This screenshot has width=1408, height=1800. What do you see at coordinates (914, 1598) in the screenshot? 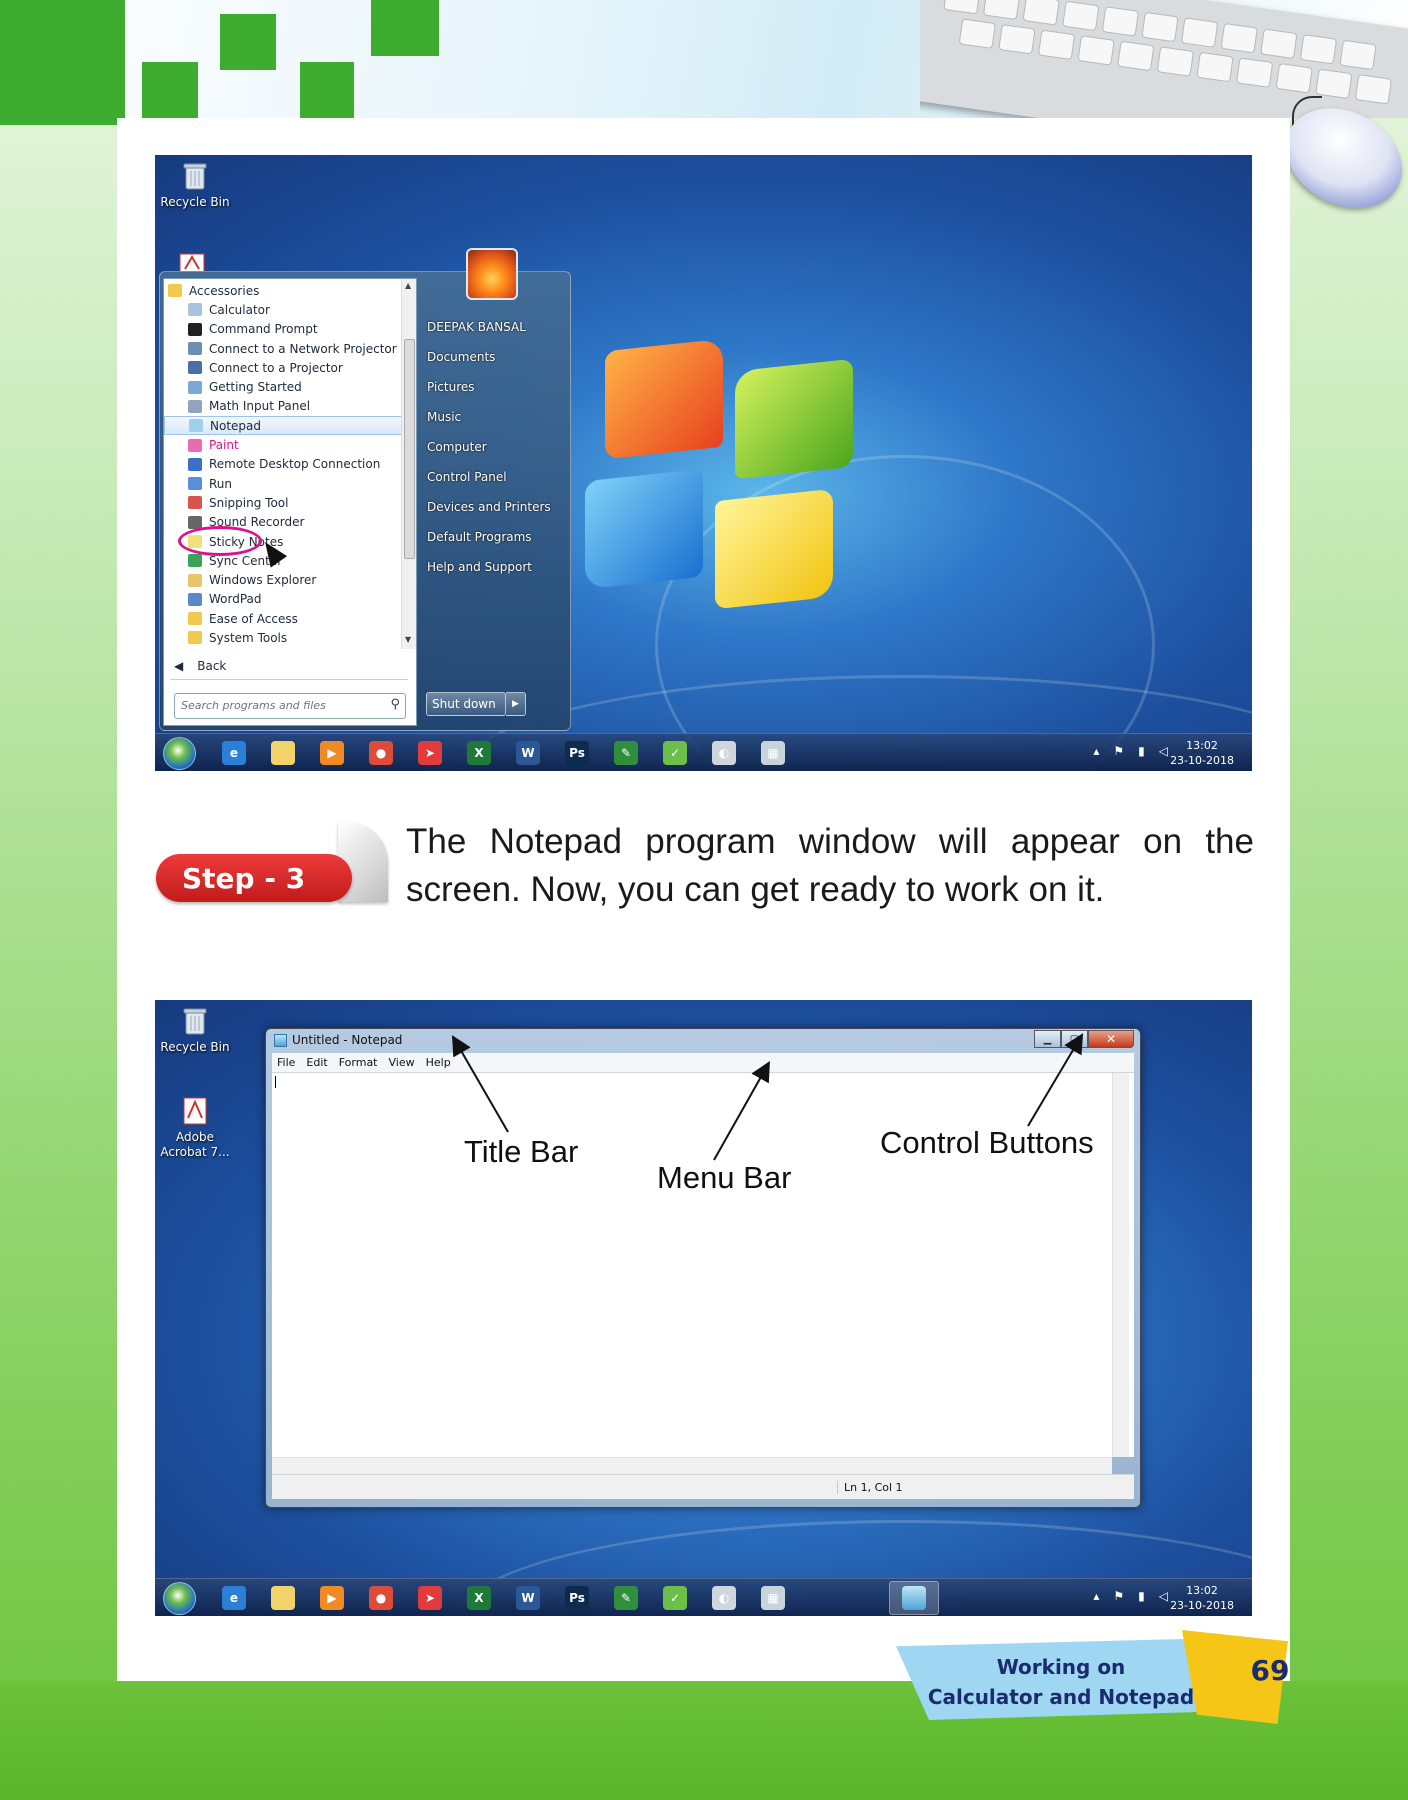
I see `taskbar-notepad-button` at bounding box center [914, 1598].